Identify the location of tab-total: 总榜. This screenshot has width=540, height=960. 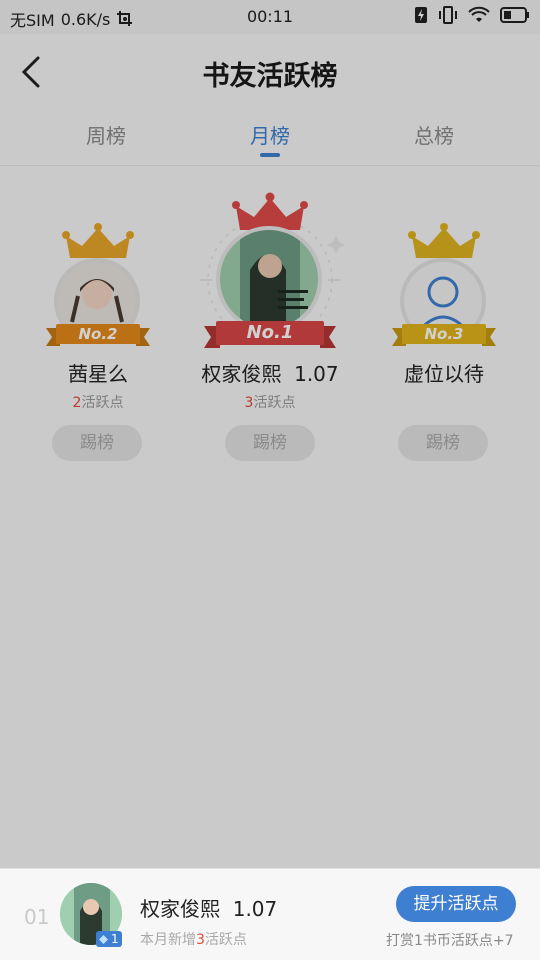
(434, 134).